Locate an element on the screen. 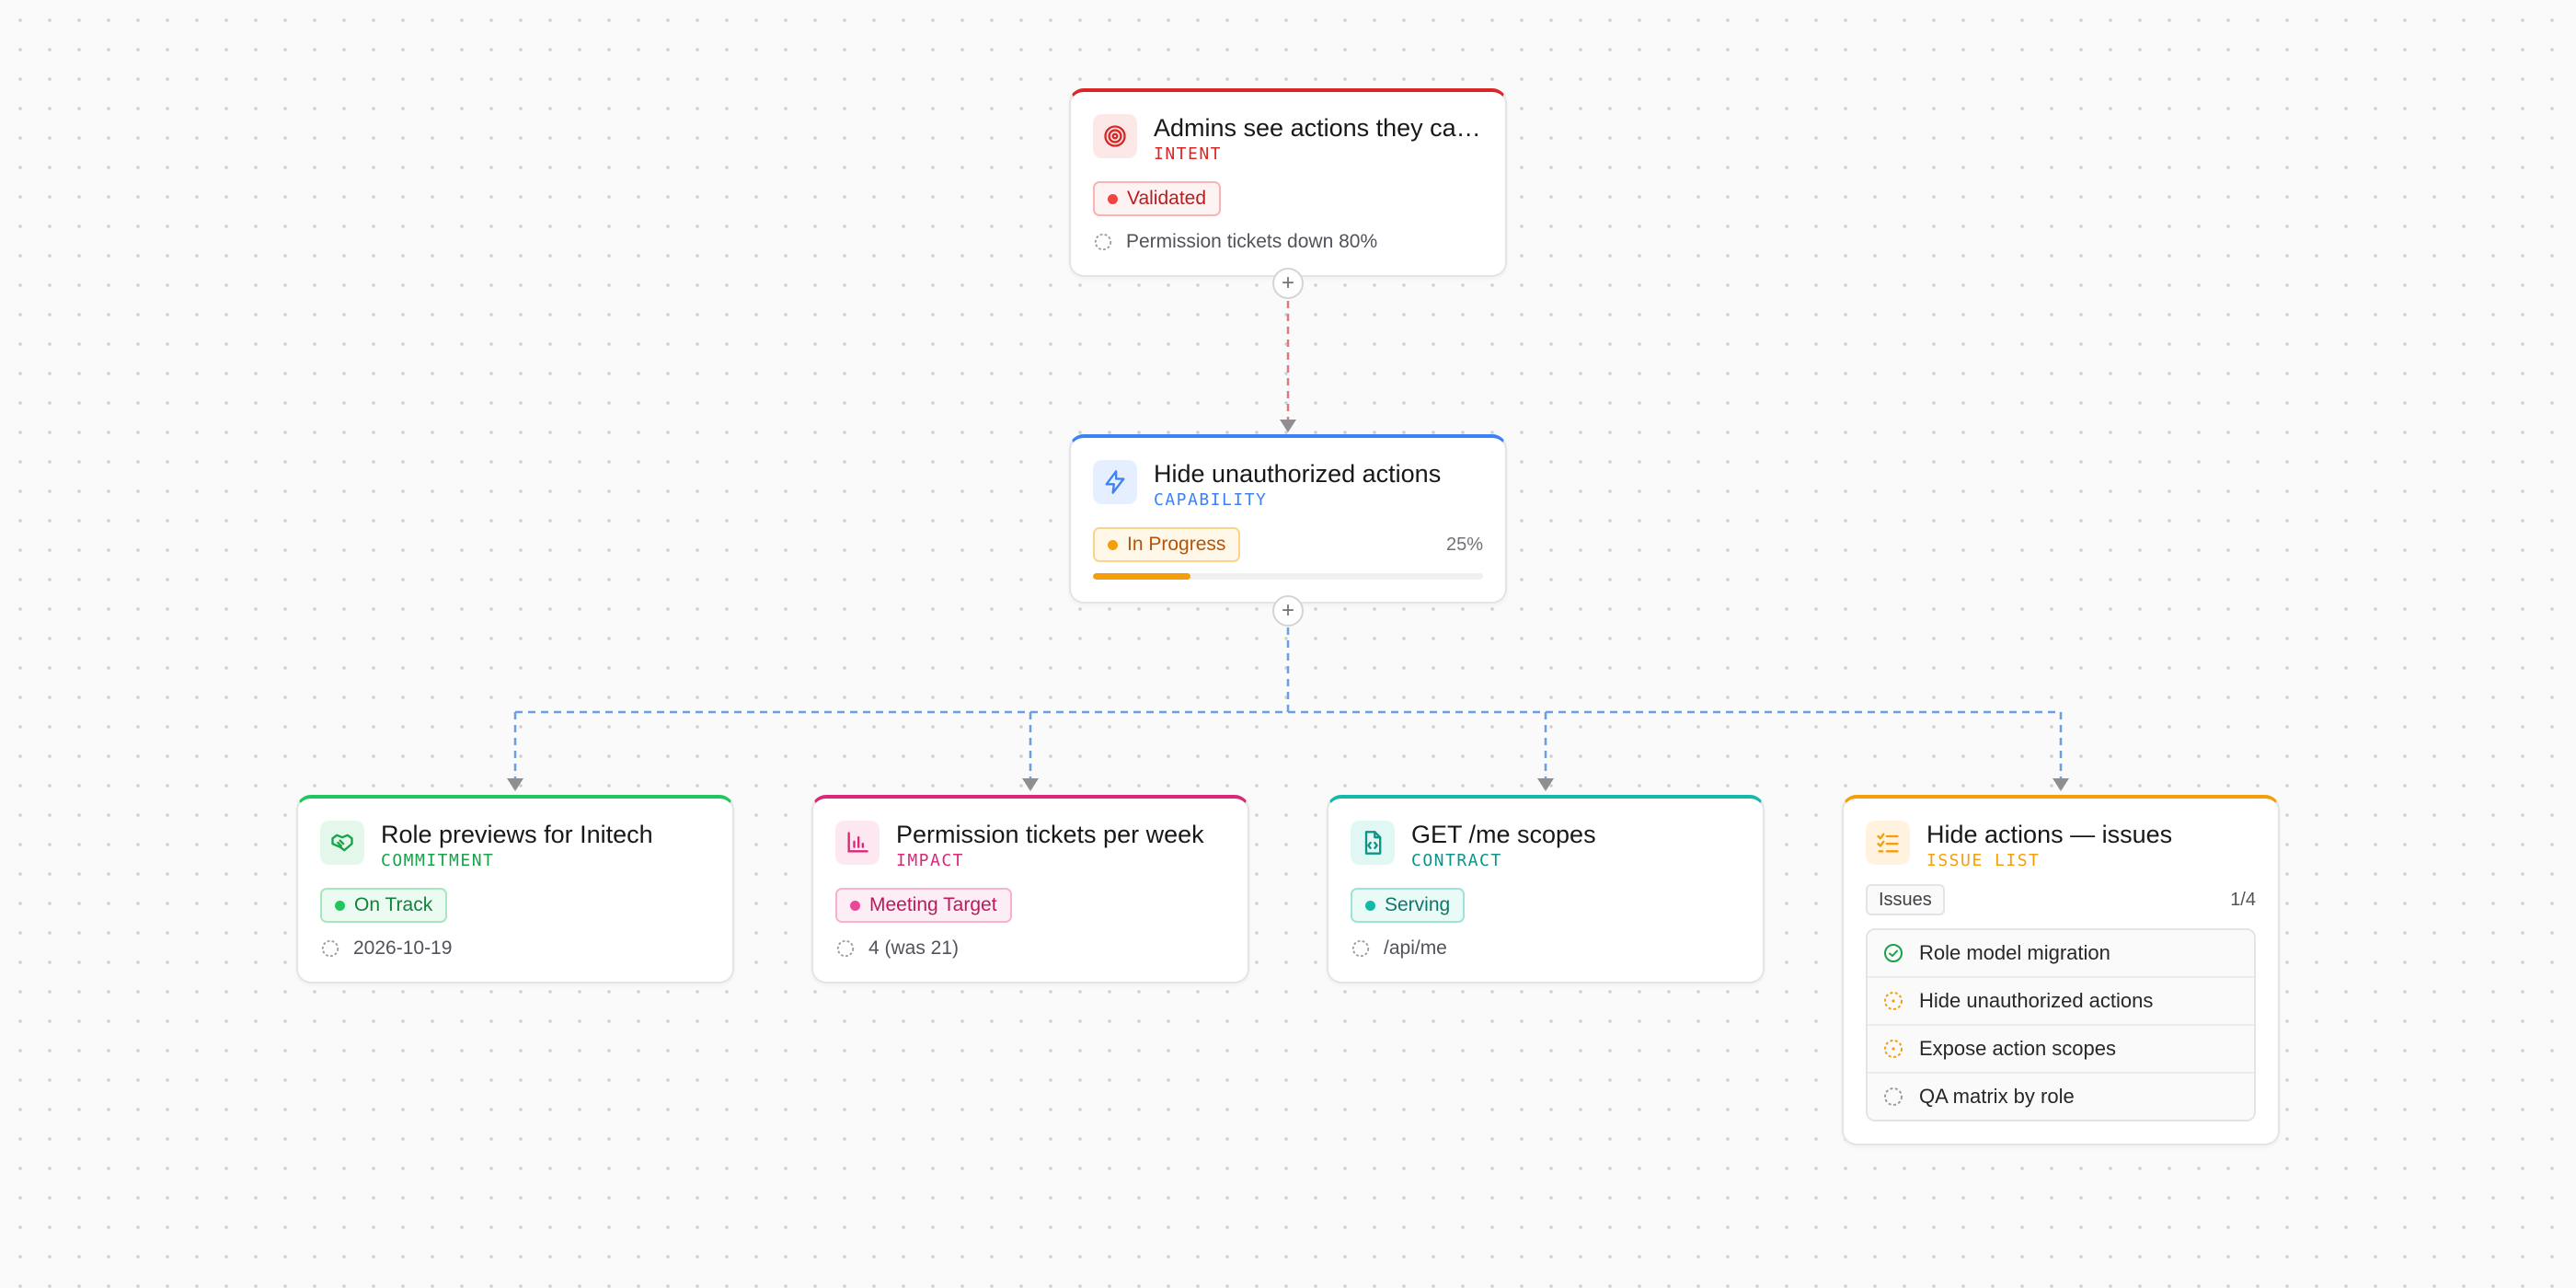 Image resolution: width=2576 pixels, height=1288 pixels. contract-status-badge: Serving is located at coordinates (1408, 905).